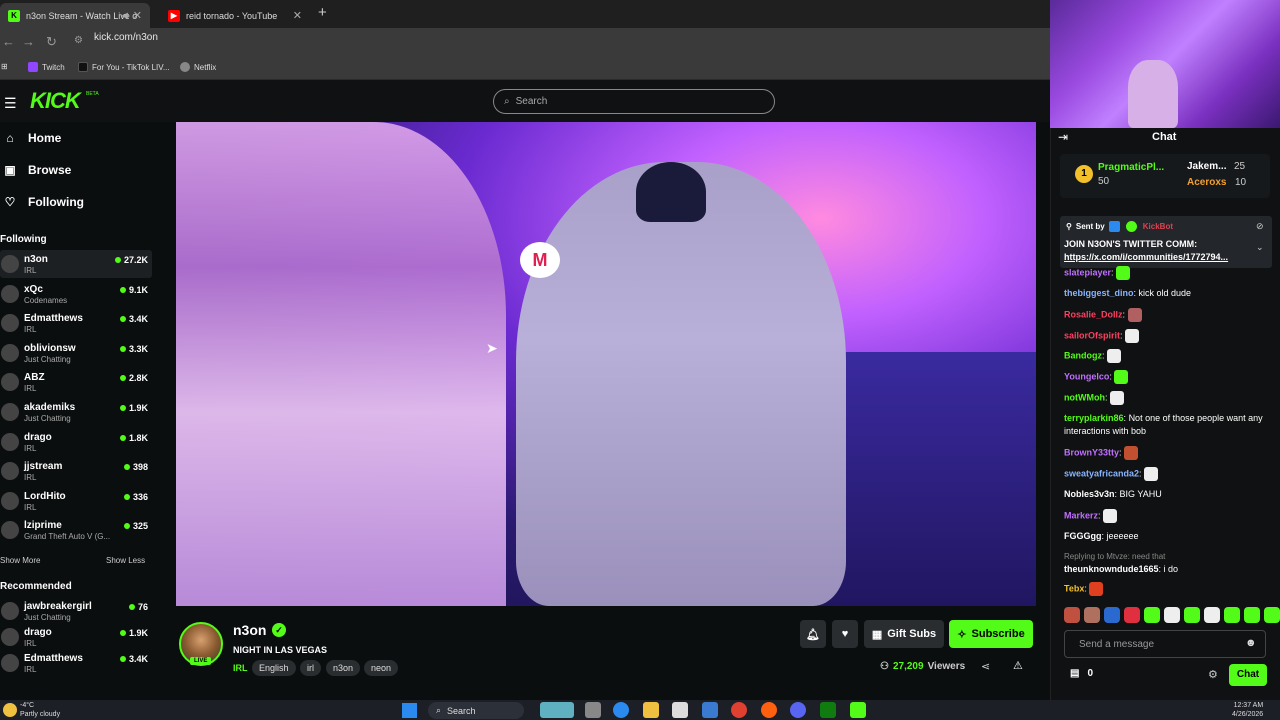  What do you see at coordinates (1251, 643) in the screenshot?
I see `emoji-icon: ☻` at bounding box center [1251, 643].